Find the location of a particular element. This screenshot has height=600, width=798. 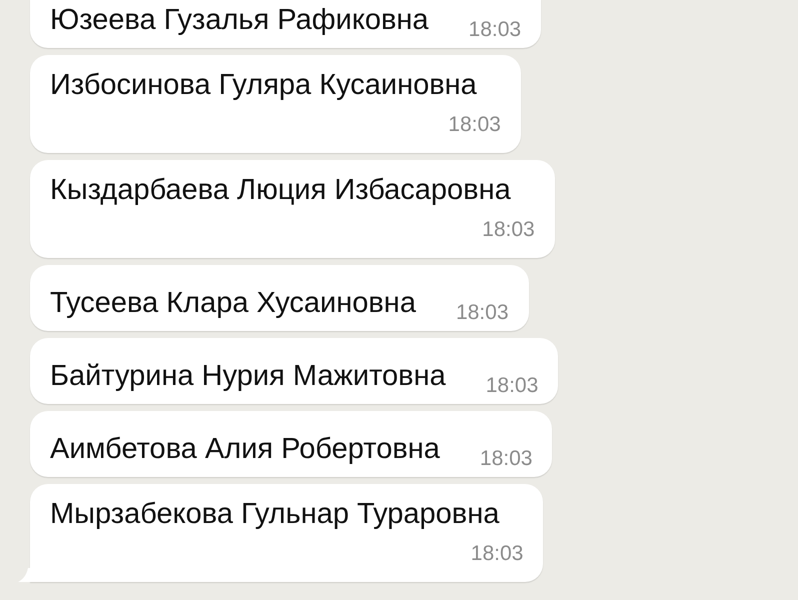

message-text: Аимбетова Алия Робертовна is located at coordinates (245, 449).